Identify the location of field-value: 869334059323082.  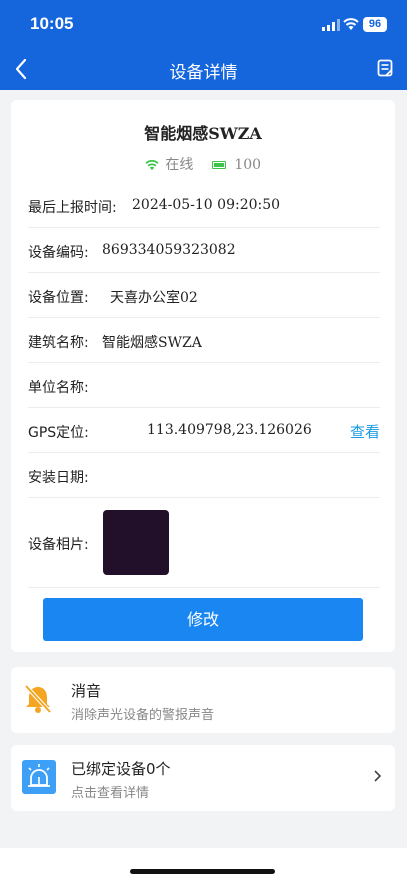
(169, 250).